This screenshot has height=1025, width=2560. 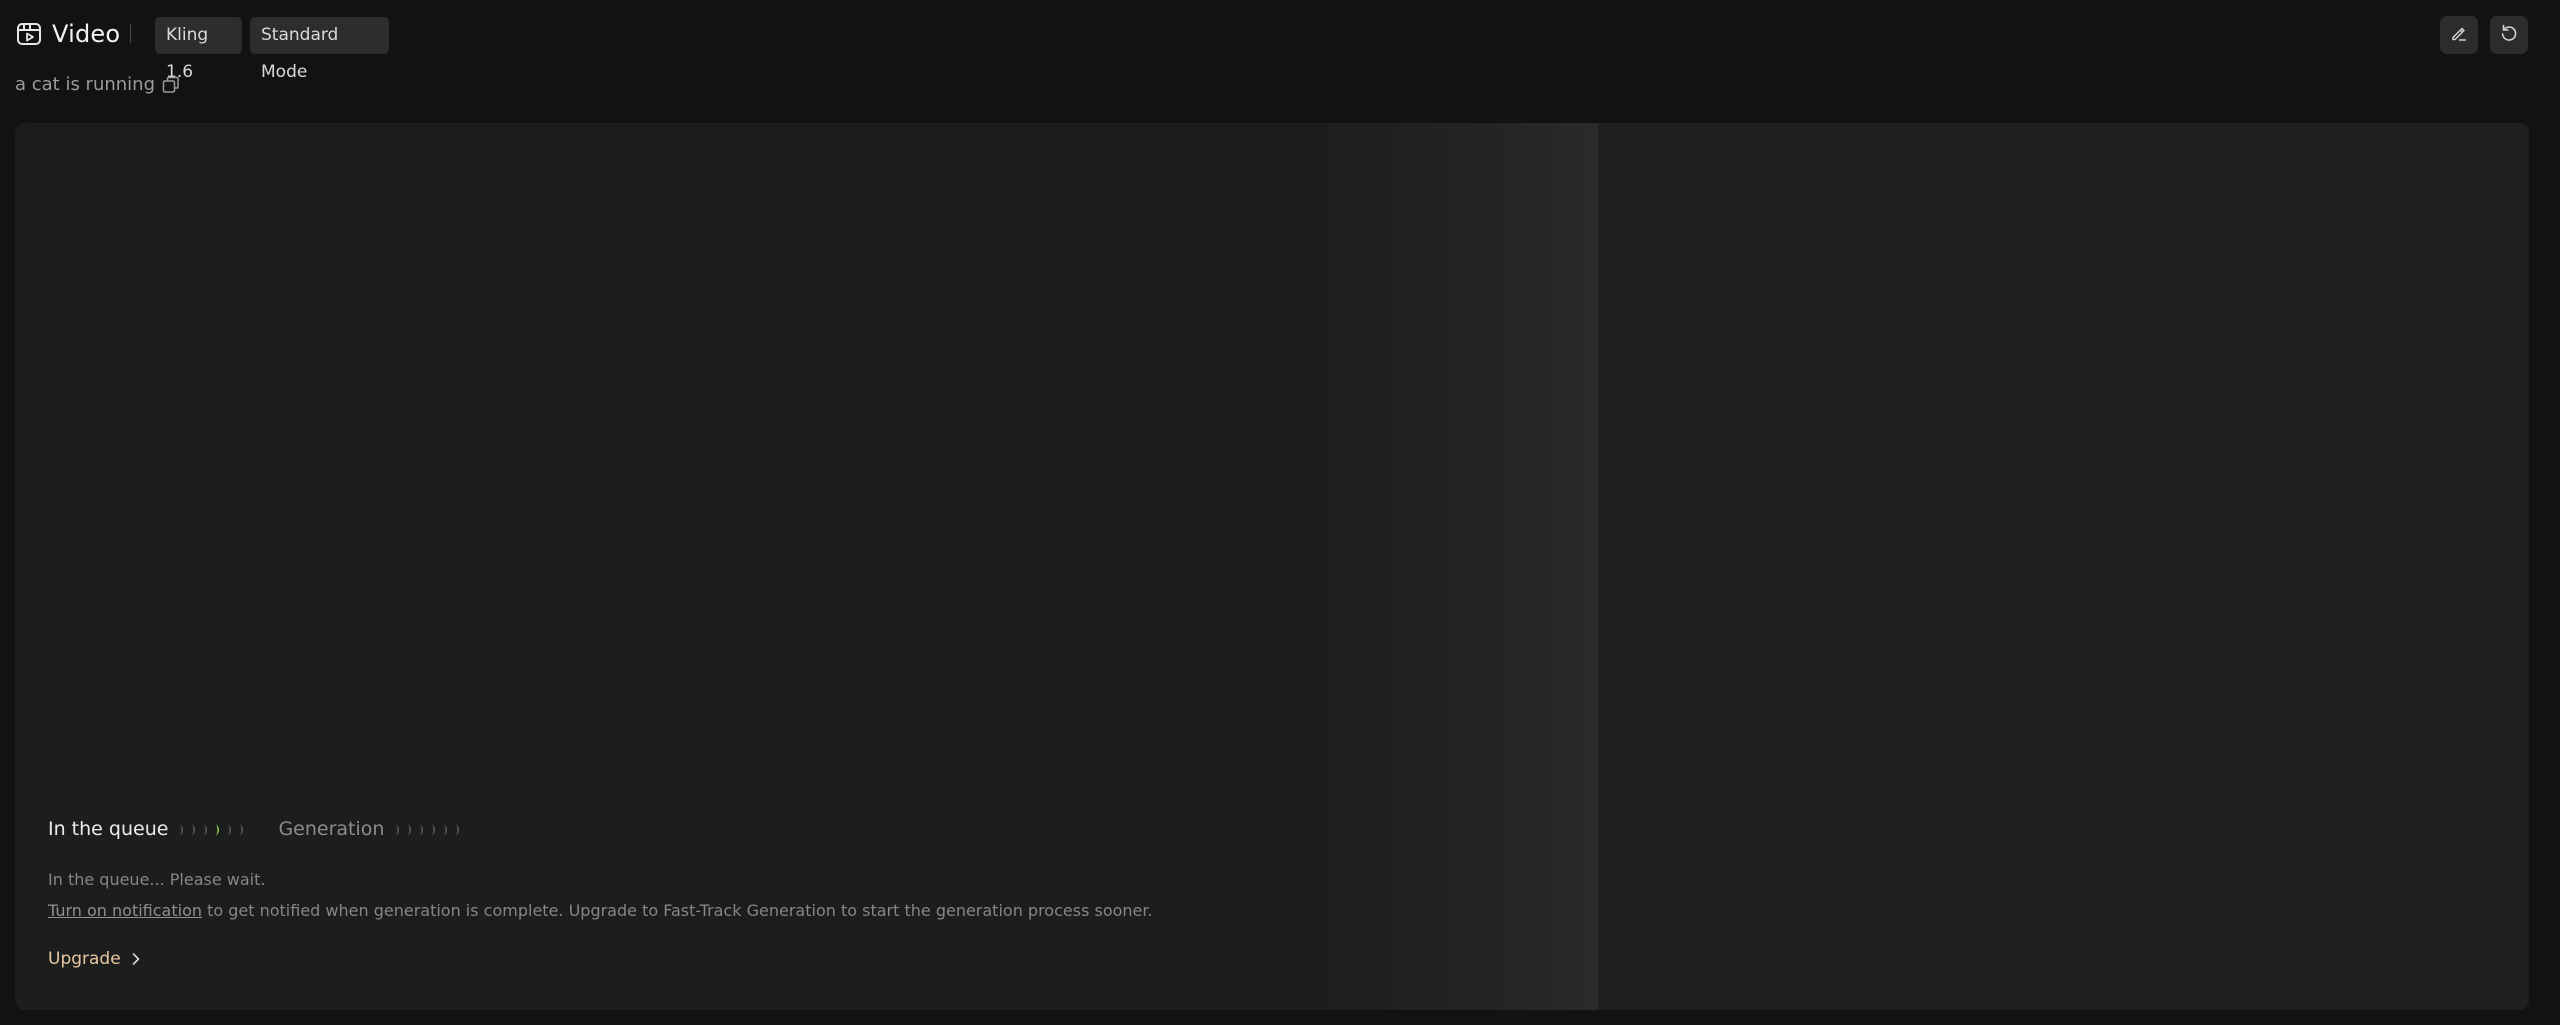 I want to click on mode-tag: Standard Mode, so click(x=319, y=49).